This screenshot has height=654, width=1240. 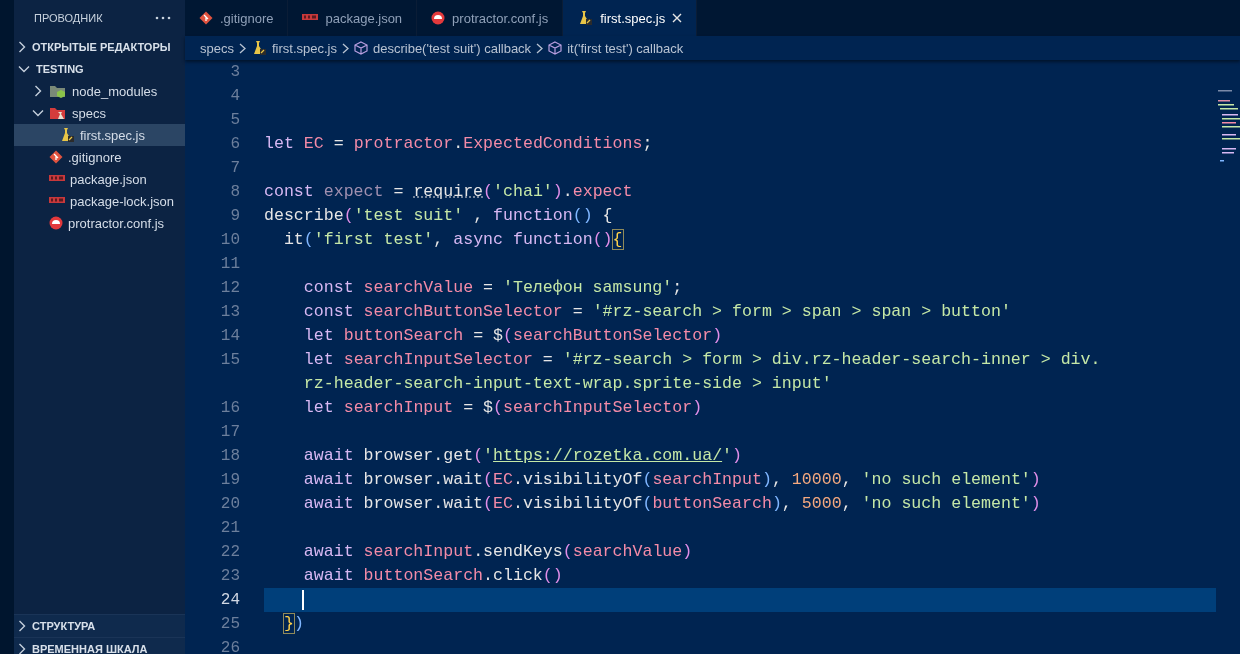 What do you see at coordinates (522, 456) in the screenshot?
I see `code-line: await browser.get('https://rozetka.com.ua/')` at bounding box center [522, 456].